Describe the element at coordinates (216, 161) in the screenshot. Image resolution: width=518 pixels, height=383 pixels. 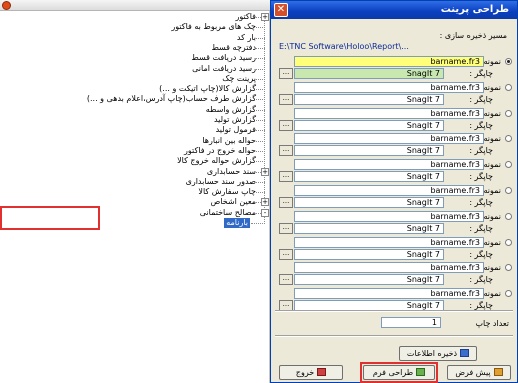
I see `tree-item-label: گزارش حواله خروج کالا` at that location.